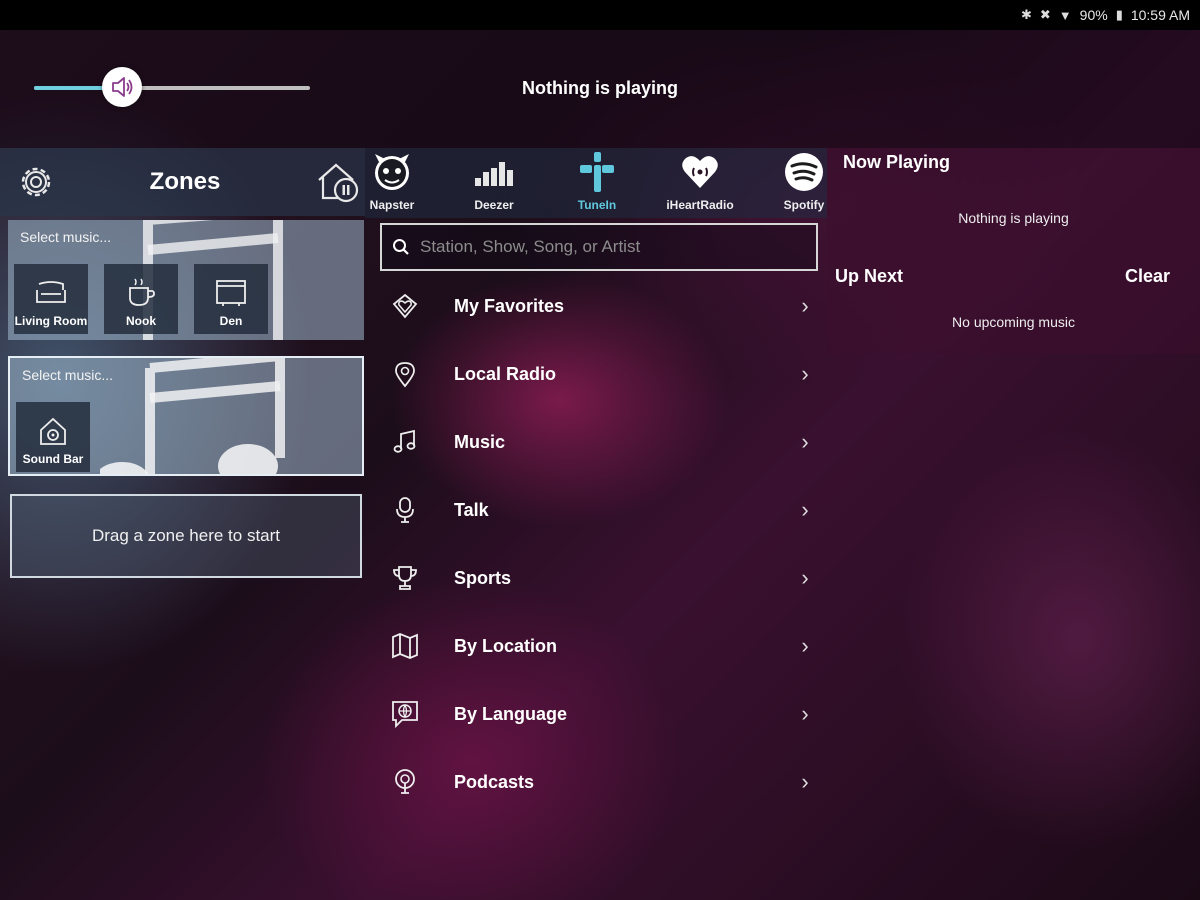 The image size is (1200, 900). What do you see at coordinates (1147, 276) in the screenshot?
I see `clear-button: Clear` at bounding box center [1147, 276].